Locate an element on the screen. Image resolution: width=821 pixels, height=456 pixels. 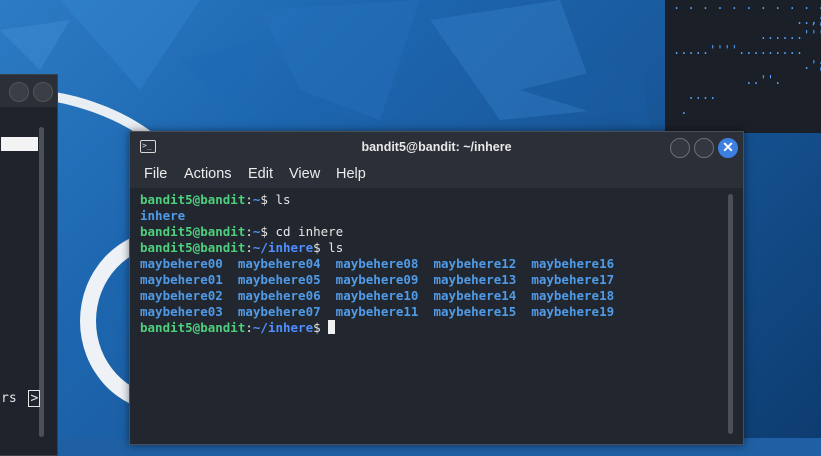
window-title: bandit5@bandit: ~/inhere is located at coordinates (436, 147).